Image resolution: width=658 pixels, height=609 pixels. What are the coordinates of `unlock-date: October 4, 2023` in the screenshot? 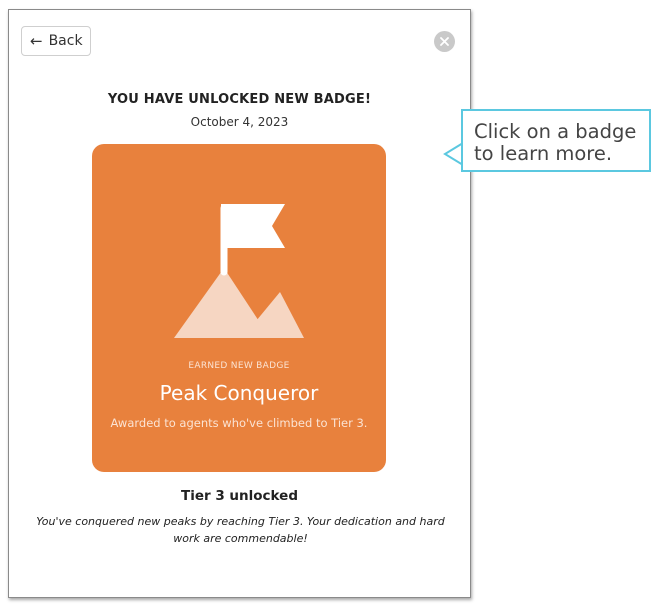 It's located at (239, 122).